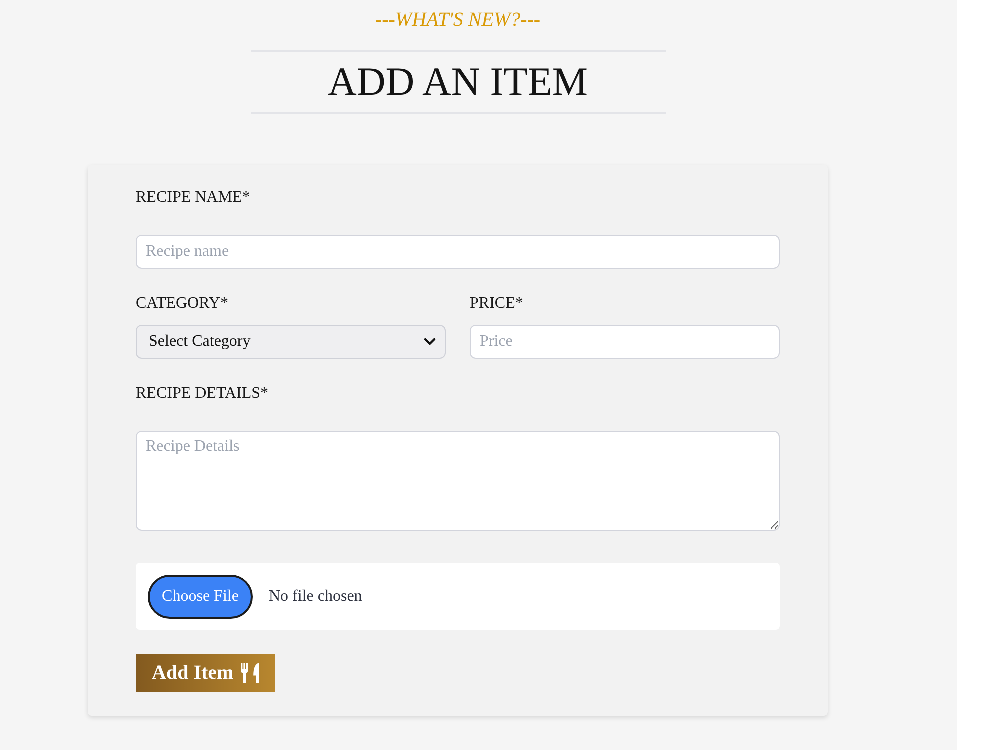 Image resolution: width=1000 pixels, height=750 pixels. I want to click on category-dropdown: Select Category, so click(291, 342).